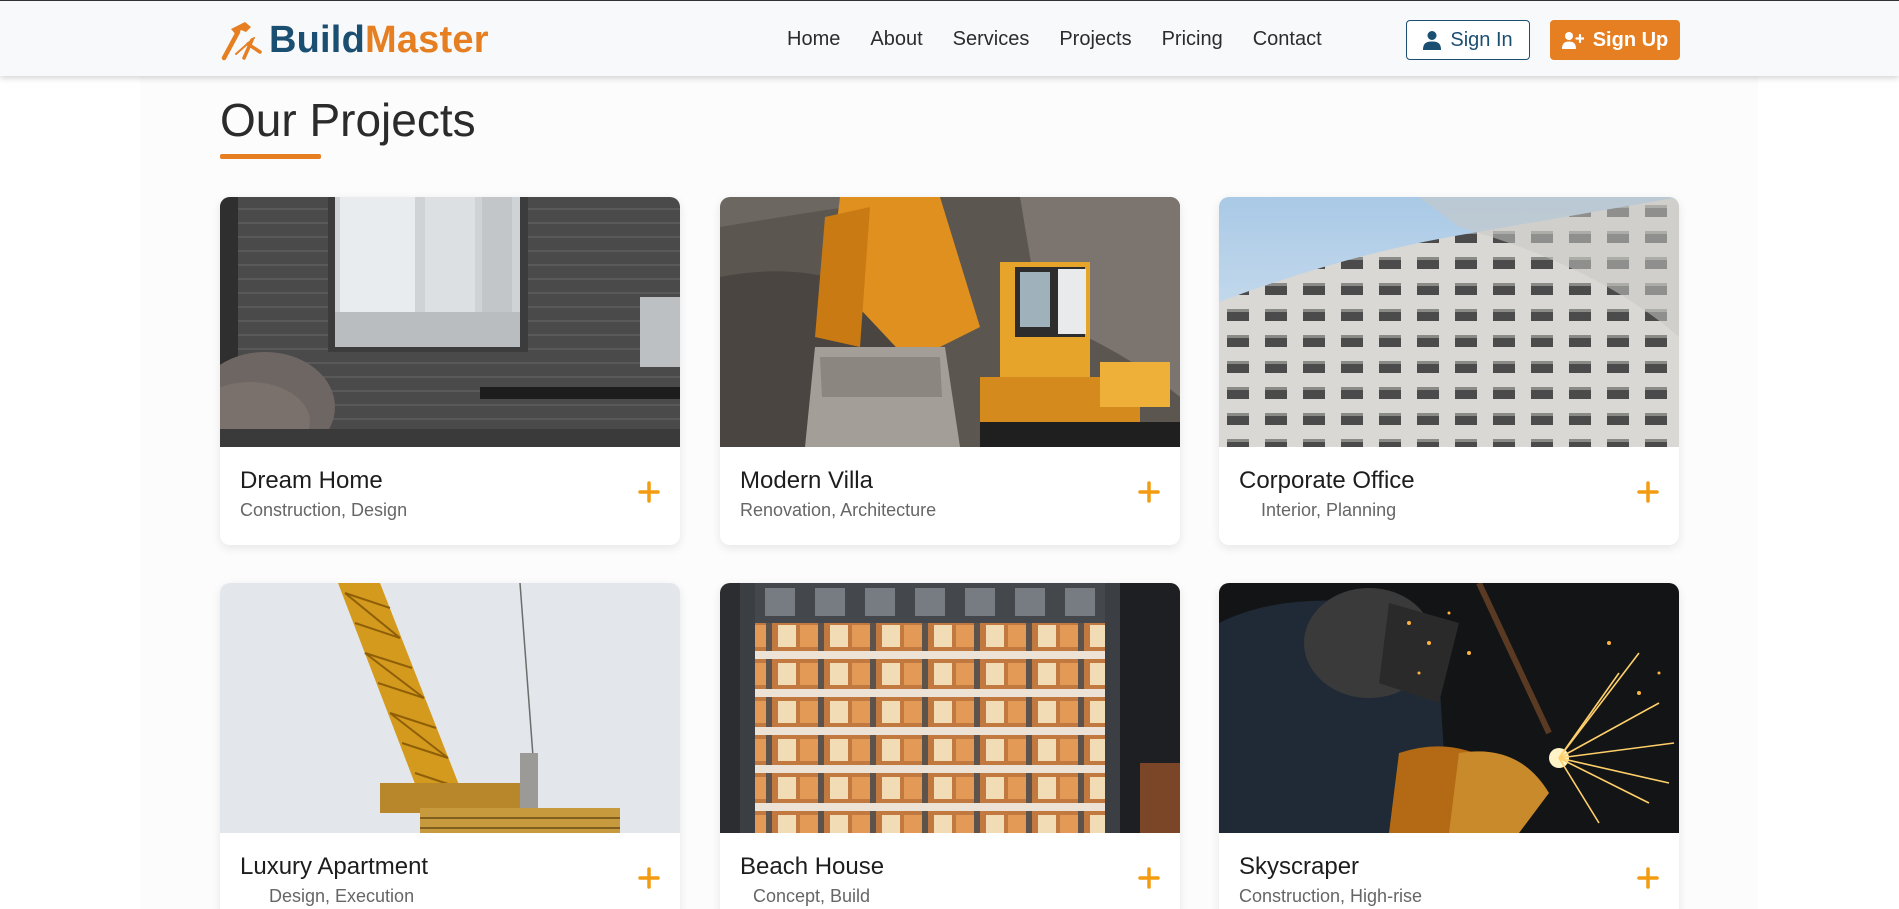  I want to click on brand-name-build: Build, so click(317, 39).